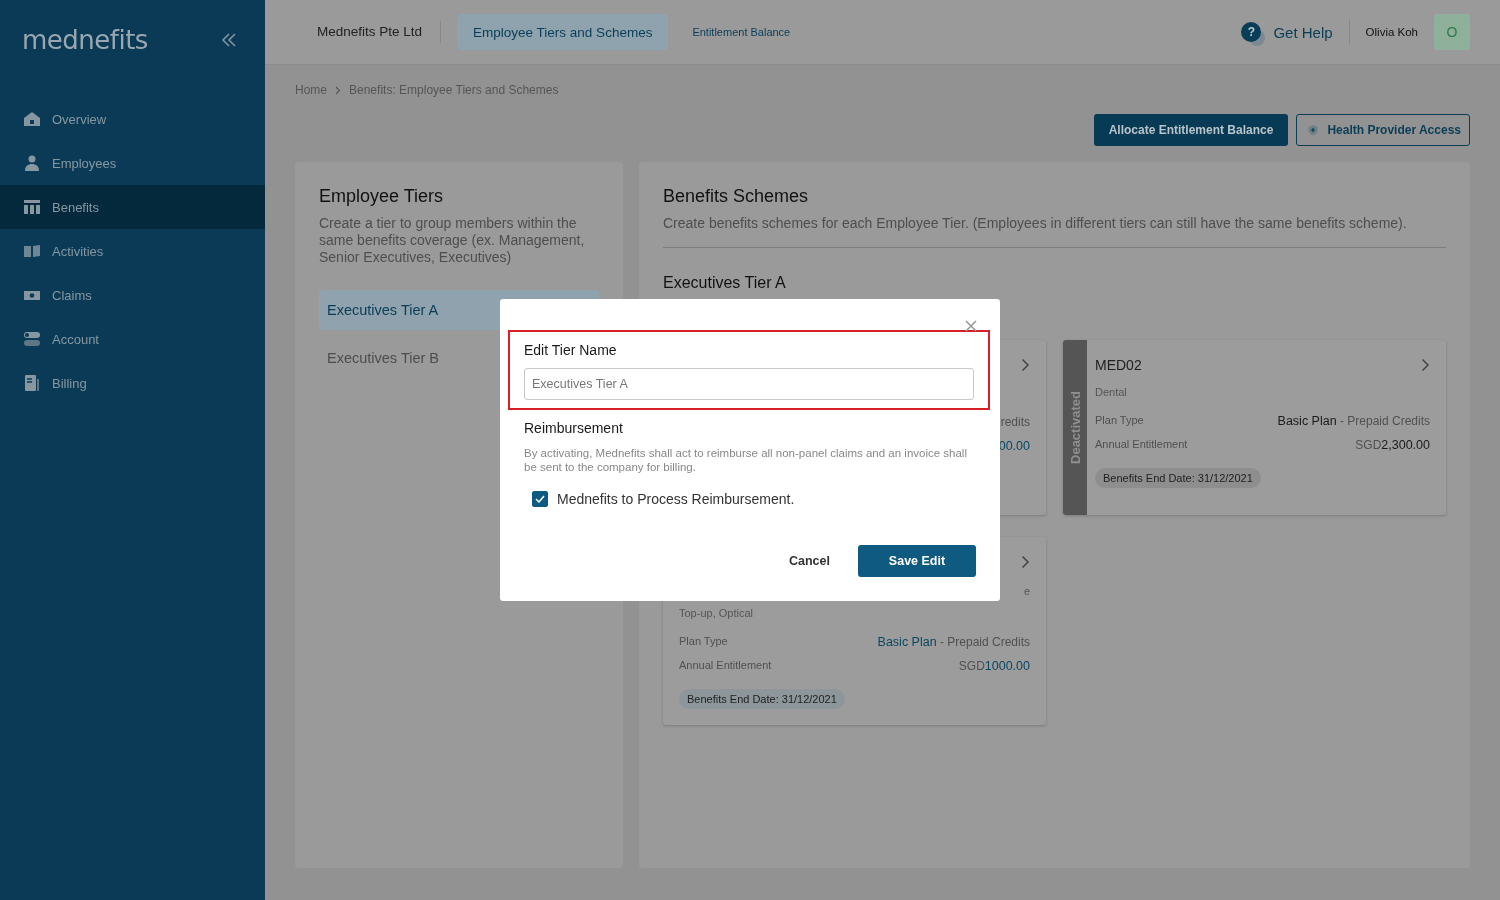 This screenshot has width=1500, height=900. Describe the element at coordinates (1015, 422) in the screenshot. I see `row-value: redits` at that location.